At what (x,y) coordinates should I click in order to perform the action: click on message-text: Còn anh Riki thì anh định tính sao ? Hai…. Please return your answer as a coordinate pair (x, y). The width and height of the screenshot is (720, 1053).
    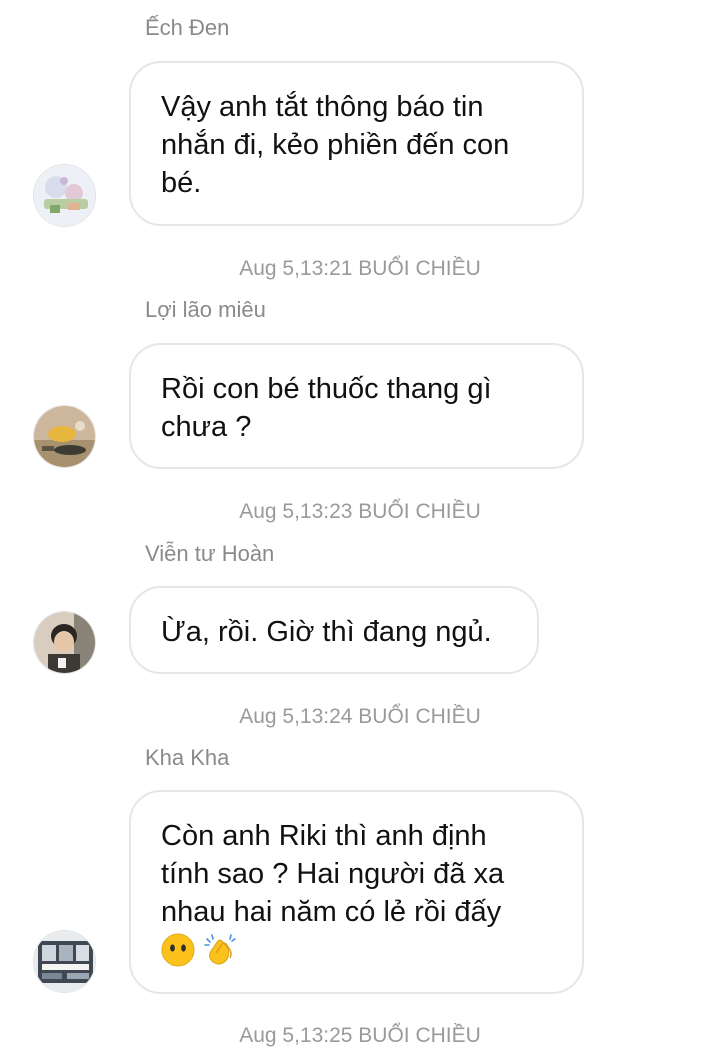
    Looking at the image, I should click on (333, 874).